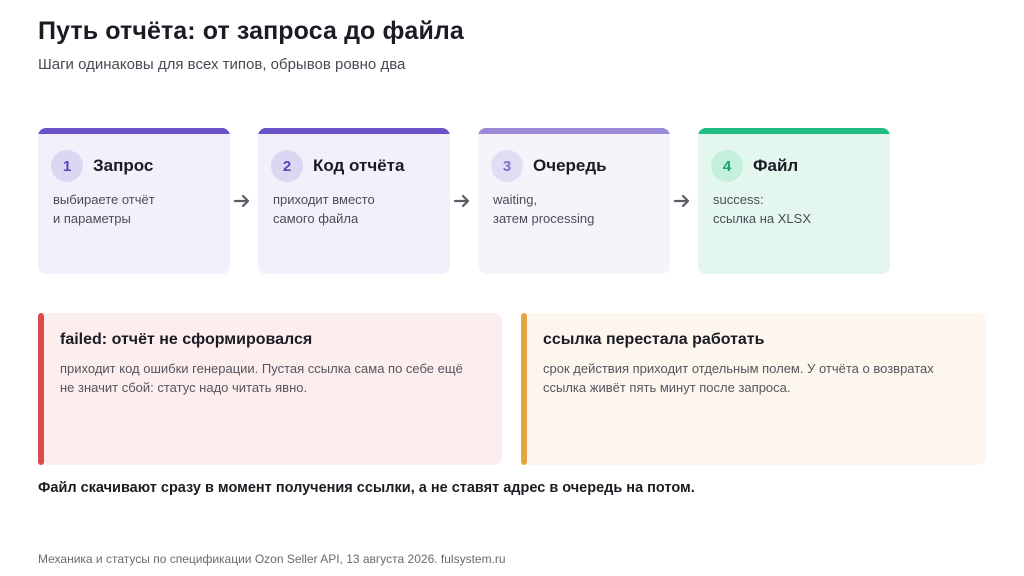 This screenshot has height=576, width=1024. I want to click on alert-title: ссылка перестала работать, so click(654, 339).